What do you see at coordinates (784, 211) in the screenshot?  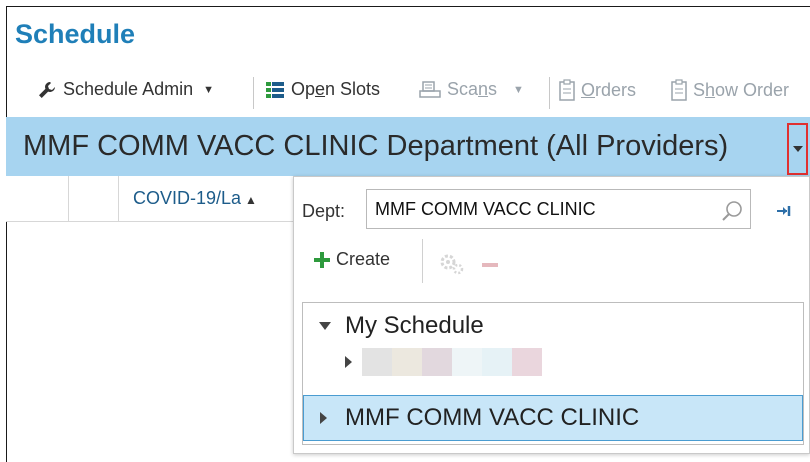 I see `pin-icon` at bounding box center [784, 211].